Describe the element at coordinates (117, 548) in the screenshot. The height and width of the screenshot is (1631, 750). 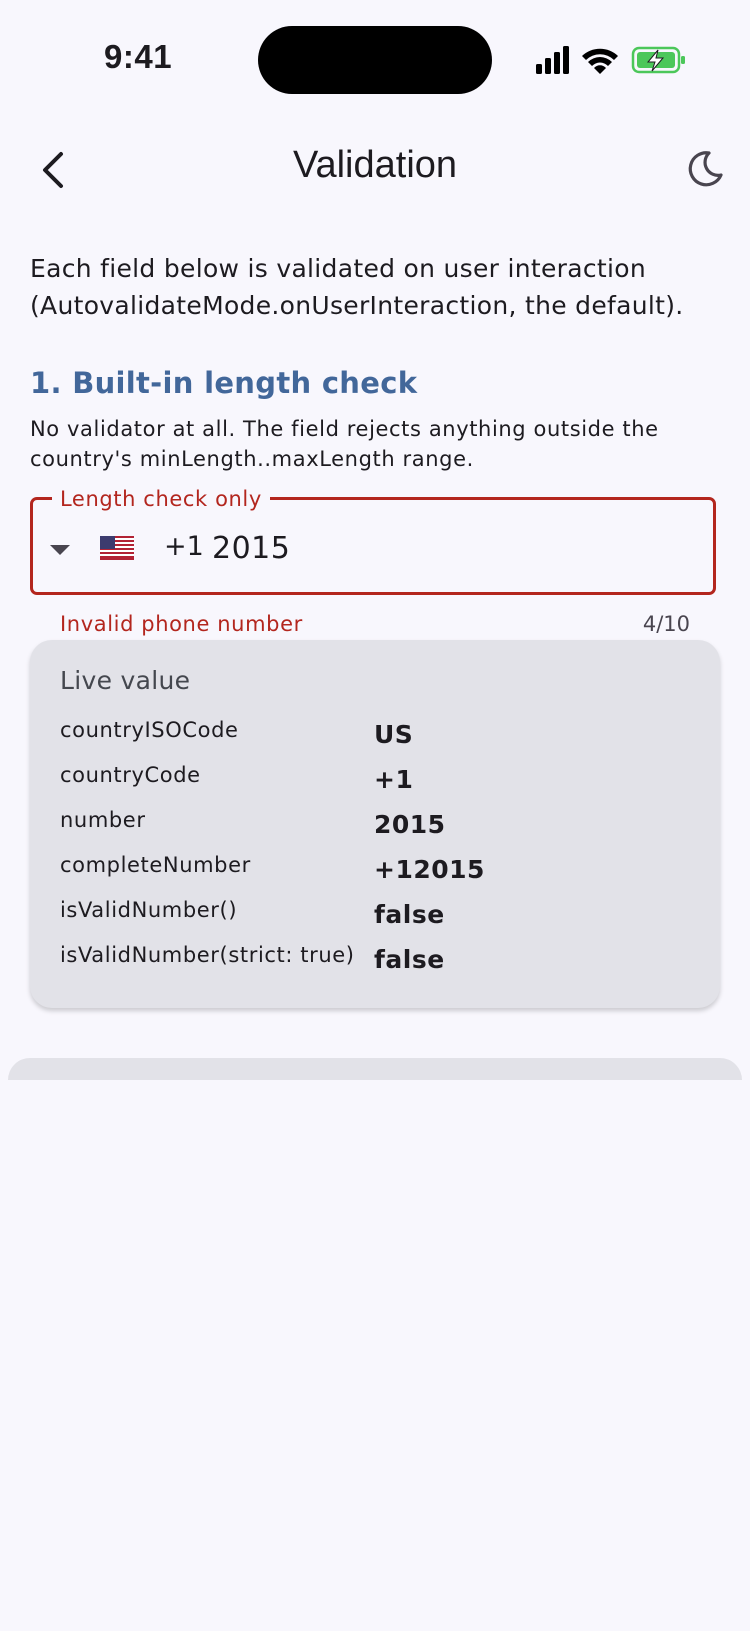
I see `us-flag-icon` at that location.